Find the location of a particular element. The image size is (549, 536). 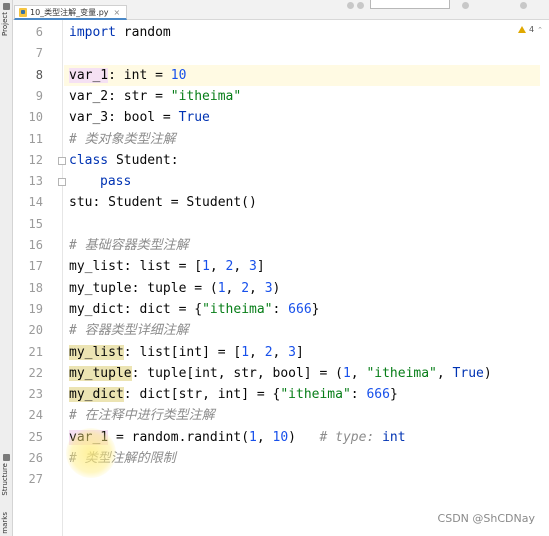

code-token: class is located at coordinates (89, 160).